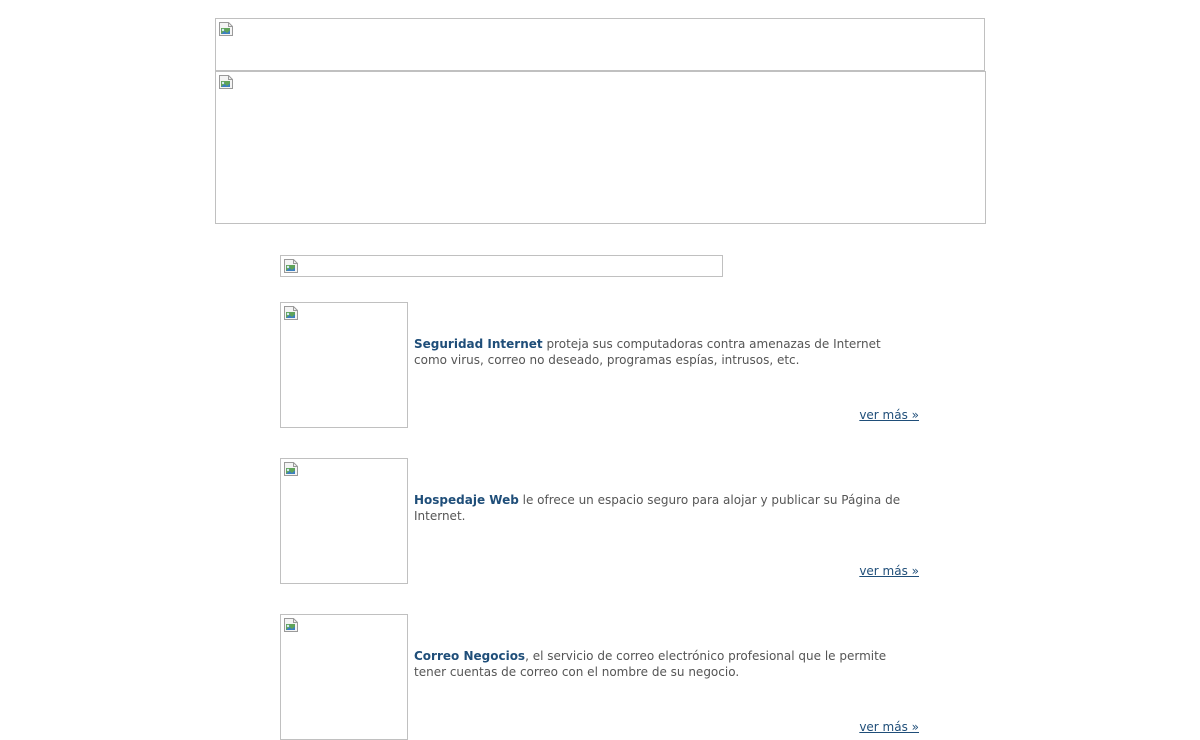  I want to click on product-name: Correo Negocios, so click(470, 656).